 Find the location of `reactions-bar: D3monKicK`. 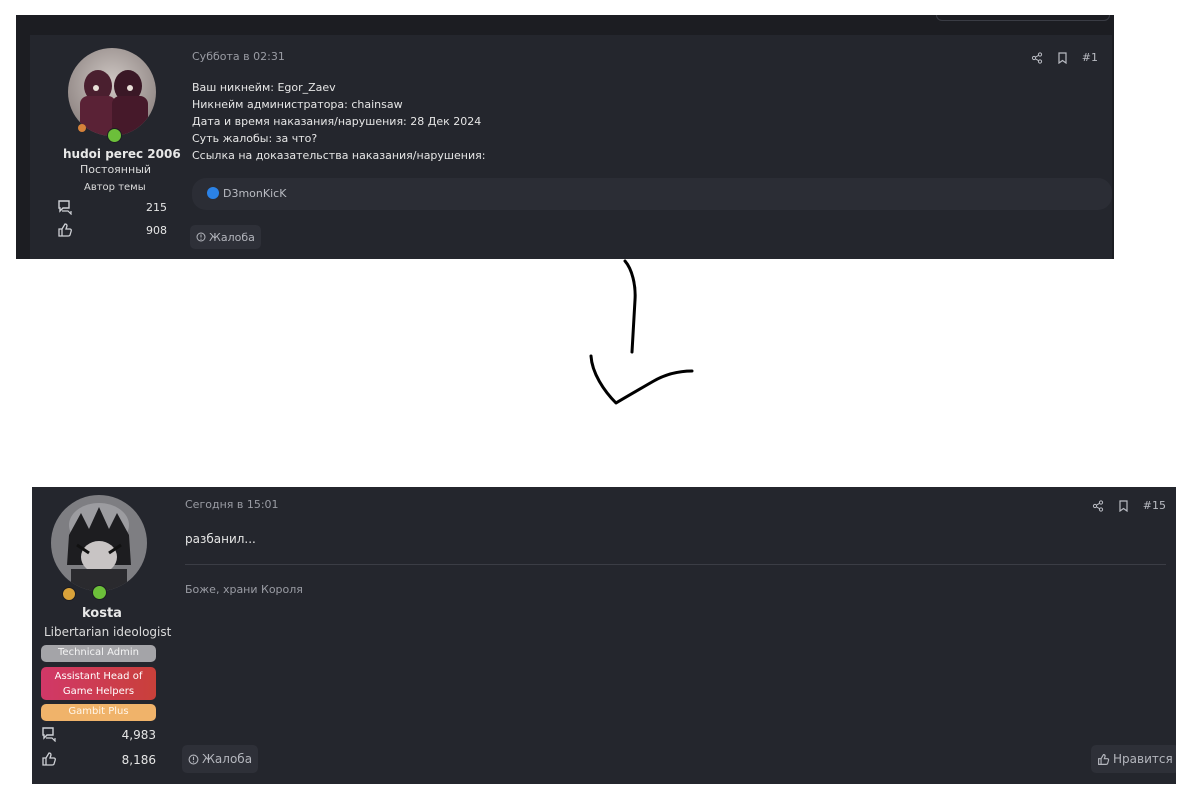

reactions-bar: D3monKicK is located at coordinates (652, 194).